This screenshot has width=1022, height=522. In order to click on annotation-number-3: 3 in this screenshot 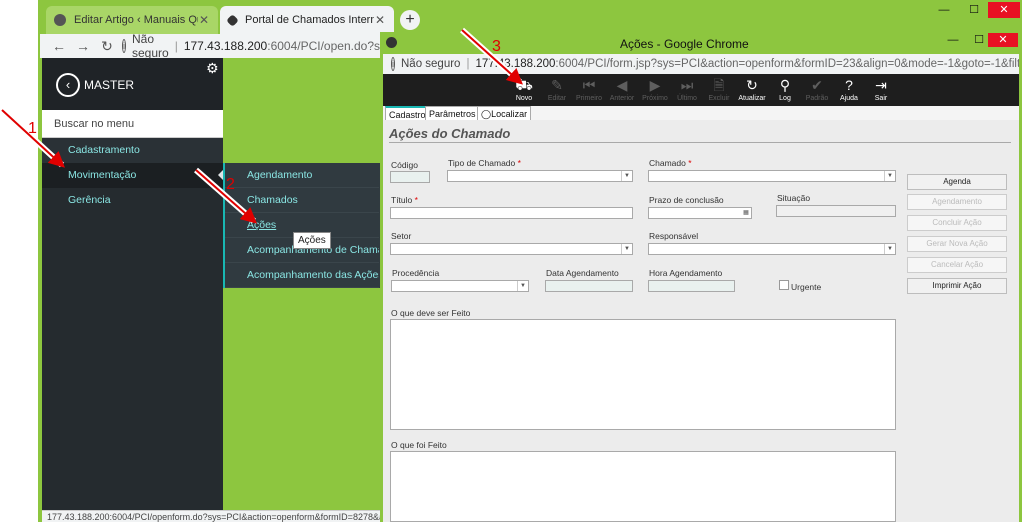, I will do `click(496, 46)`.